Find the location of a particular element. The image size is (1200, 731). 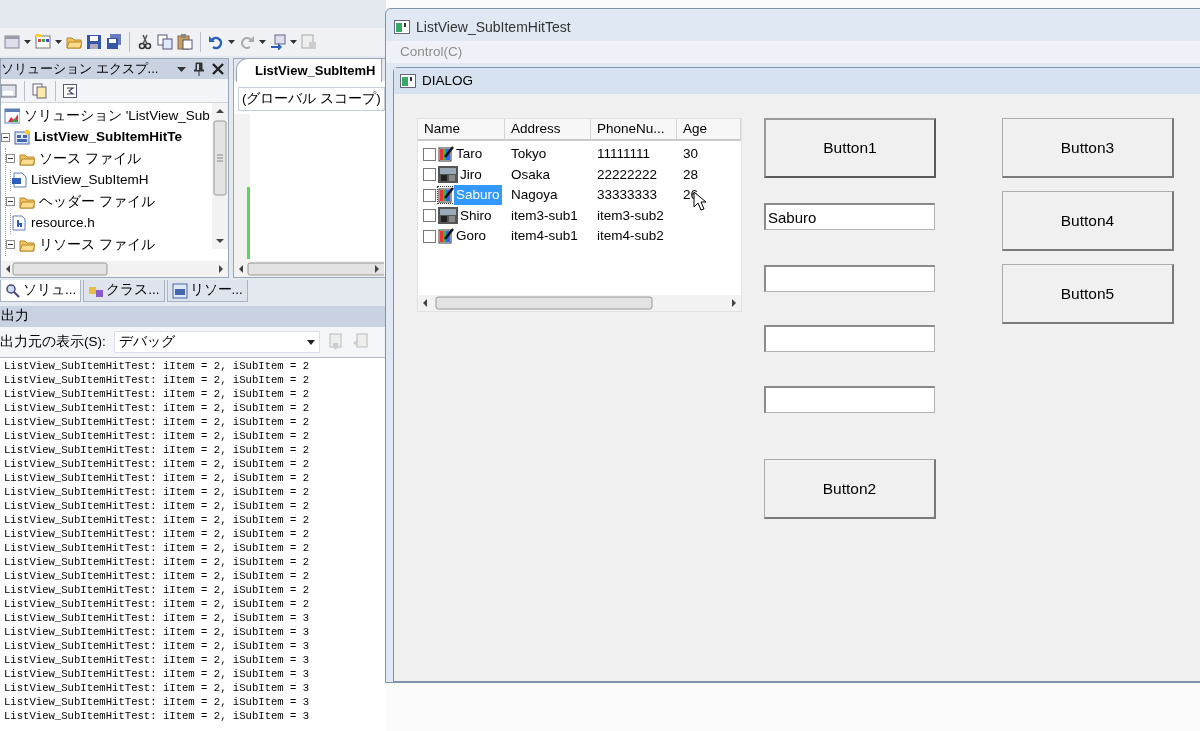

column-header: Age is located at coordinates (709, 130).